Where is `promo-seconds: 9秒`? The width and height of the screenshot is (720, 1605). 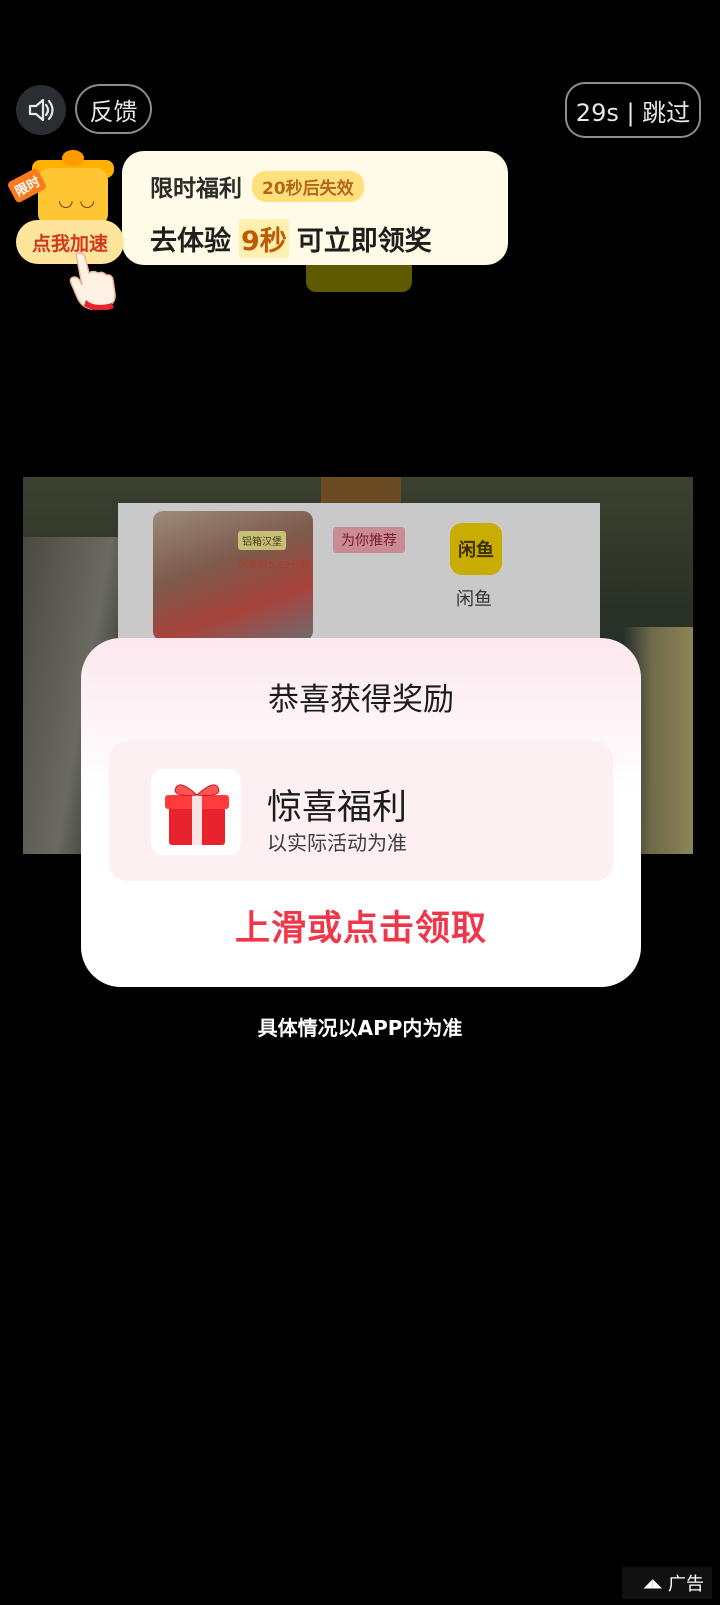 promo-seconds: 9秒 is located at coordinates (264, 238).